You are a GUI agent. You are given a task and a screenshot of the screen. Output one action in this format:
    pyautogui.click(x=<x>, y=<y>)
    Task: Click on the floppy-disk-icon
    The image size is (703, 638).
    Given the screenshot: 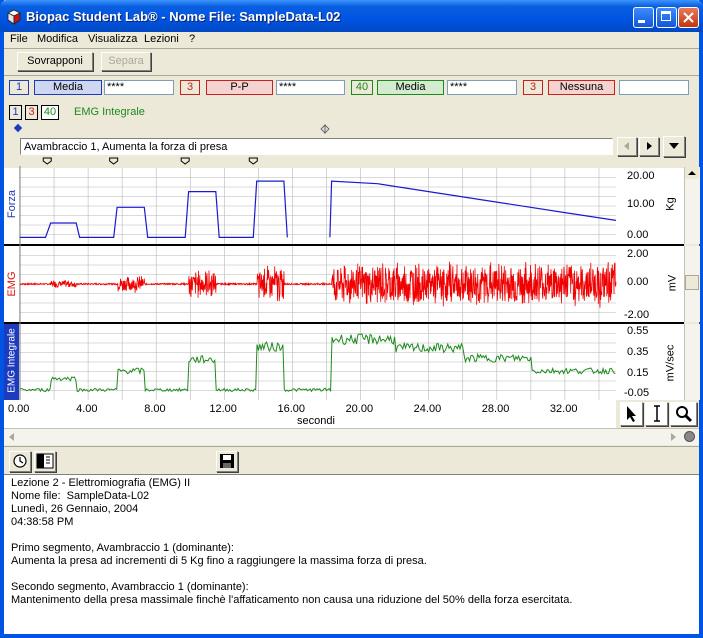 What is the action you would take?
    pyautogui.click(x=227, y=461)
    